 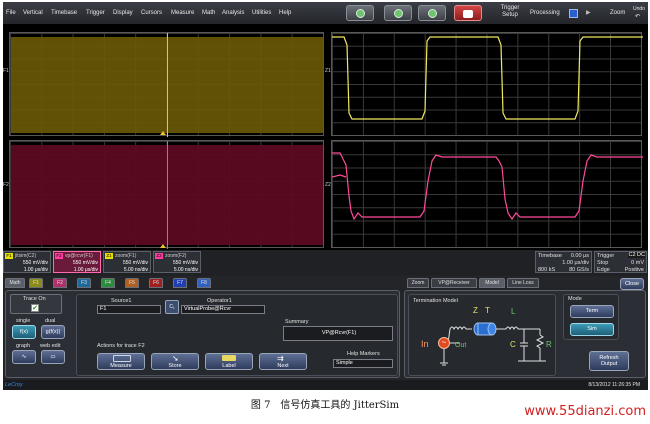 I want to click on source-icon: ~, so click(x=444, y=343).